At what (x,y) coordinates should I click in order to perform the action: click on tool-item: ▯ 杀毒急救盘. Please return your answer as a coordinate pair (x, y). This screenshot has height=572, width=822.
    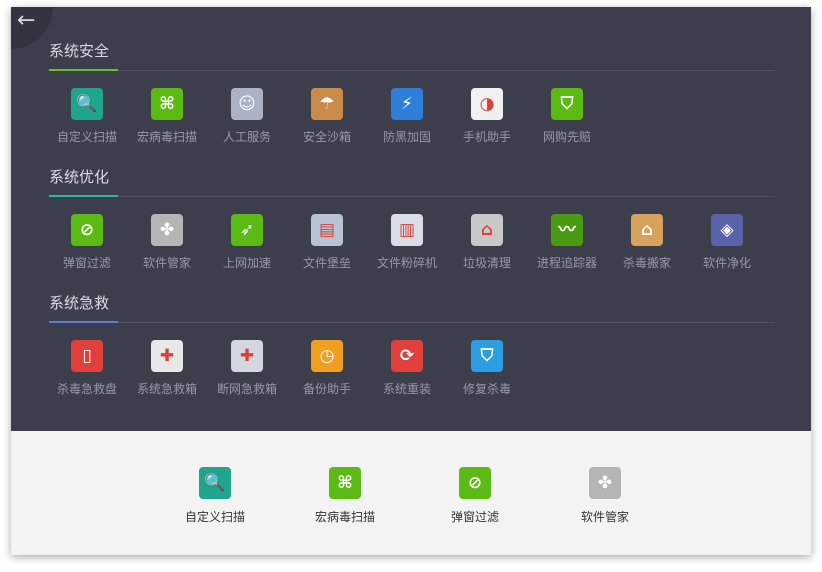
    Looking at the image, I should click on (87, 368).